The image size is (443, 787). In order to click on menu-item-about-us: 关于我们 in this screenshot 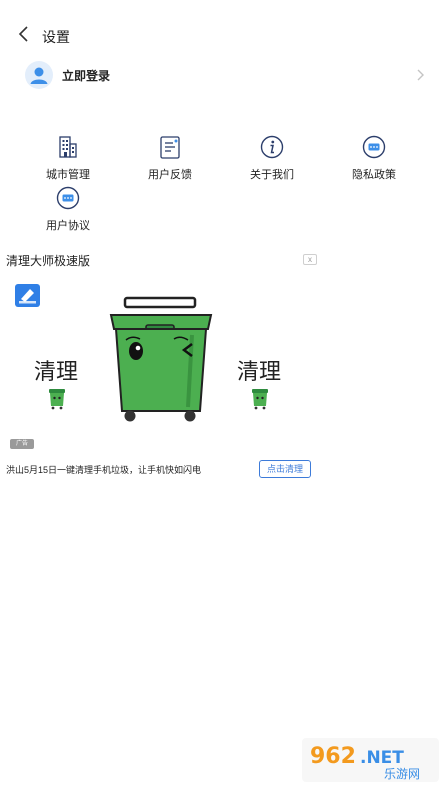, I will do `click(272, 158)`.